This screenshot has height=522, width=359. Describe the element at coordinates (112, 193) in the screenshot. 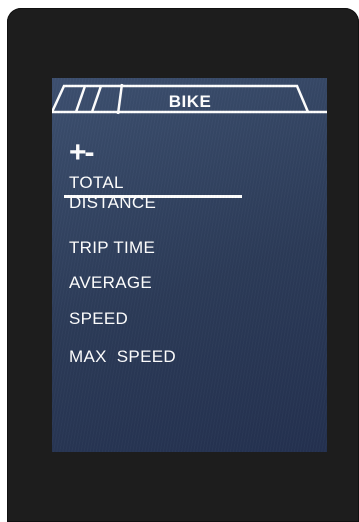

I see `menu-item-total-distance: TOTAL DISTANCE` at that location.